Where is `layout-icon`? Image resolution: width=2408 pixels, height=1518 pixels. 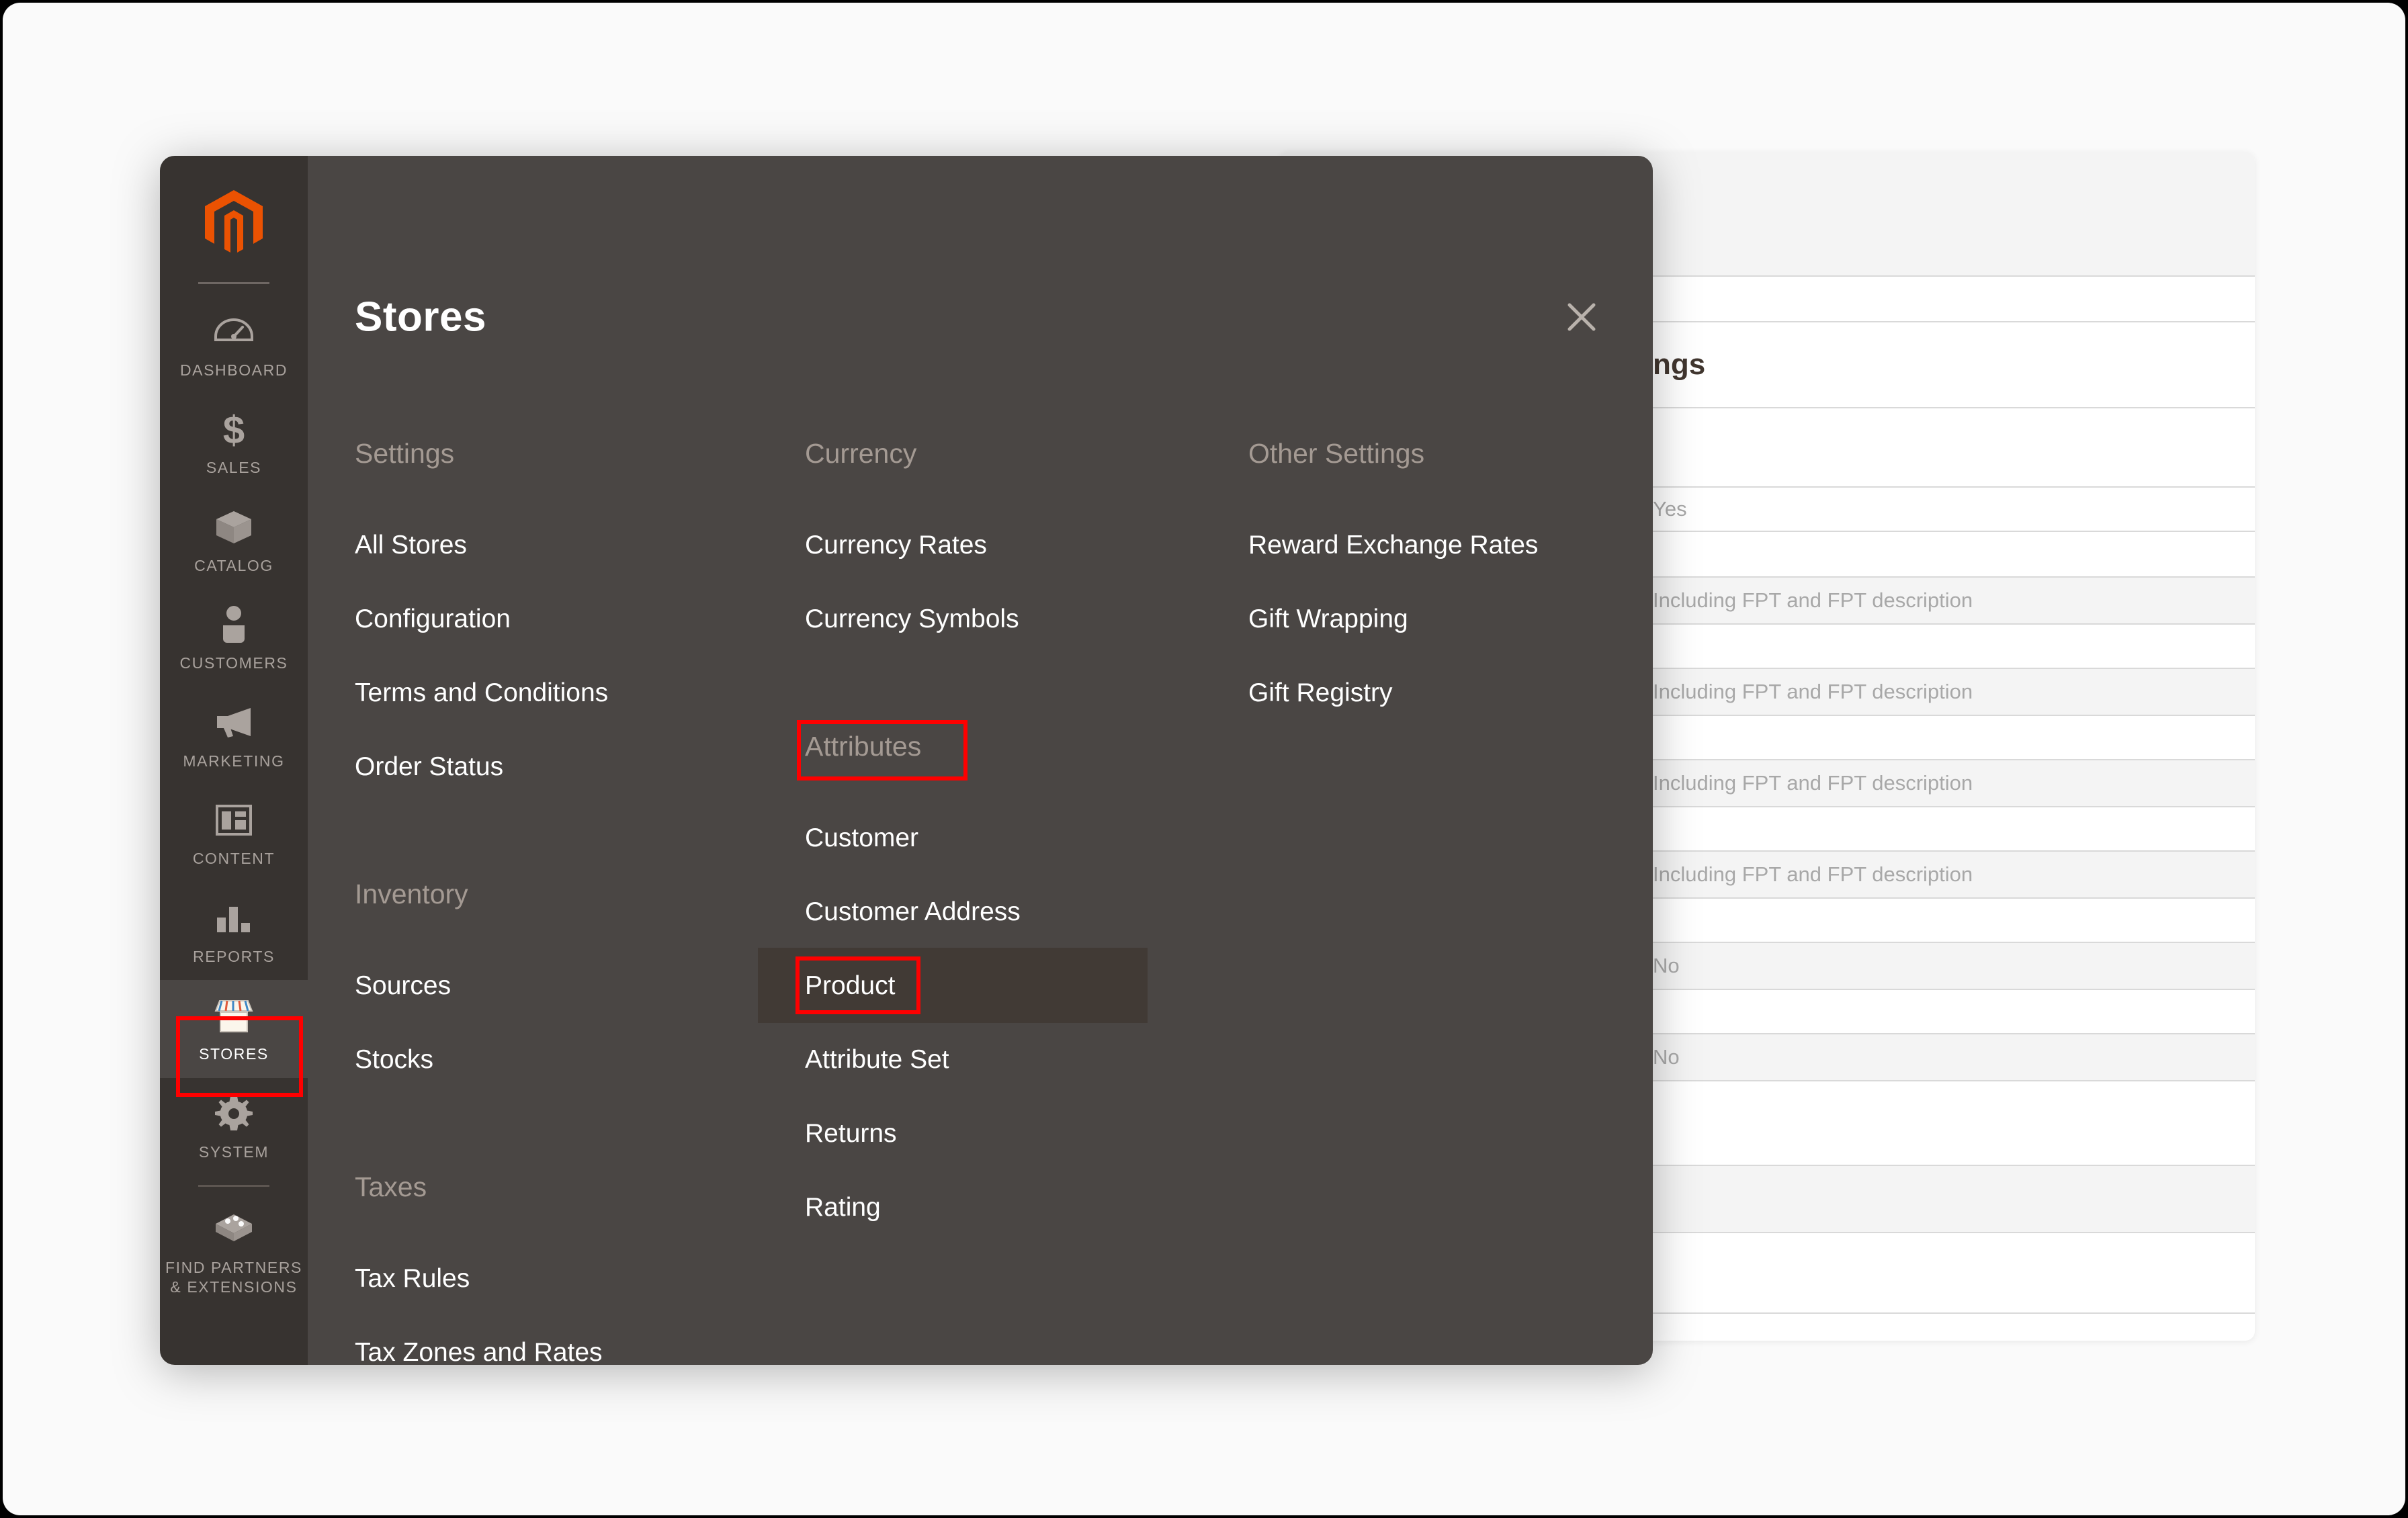 layout-icon is located at coordinates (234, 820).